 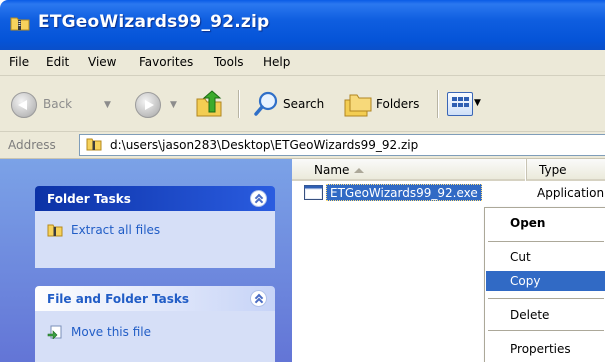 I want to click on back-label: Back, so click(x=58, y=104).